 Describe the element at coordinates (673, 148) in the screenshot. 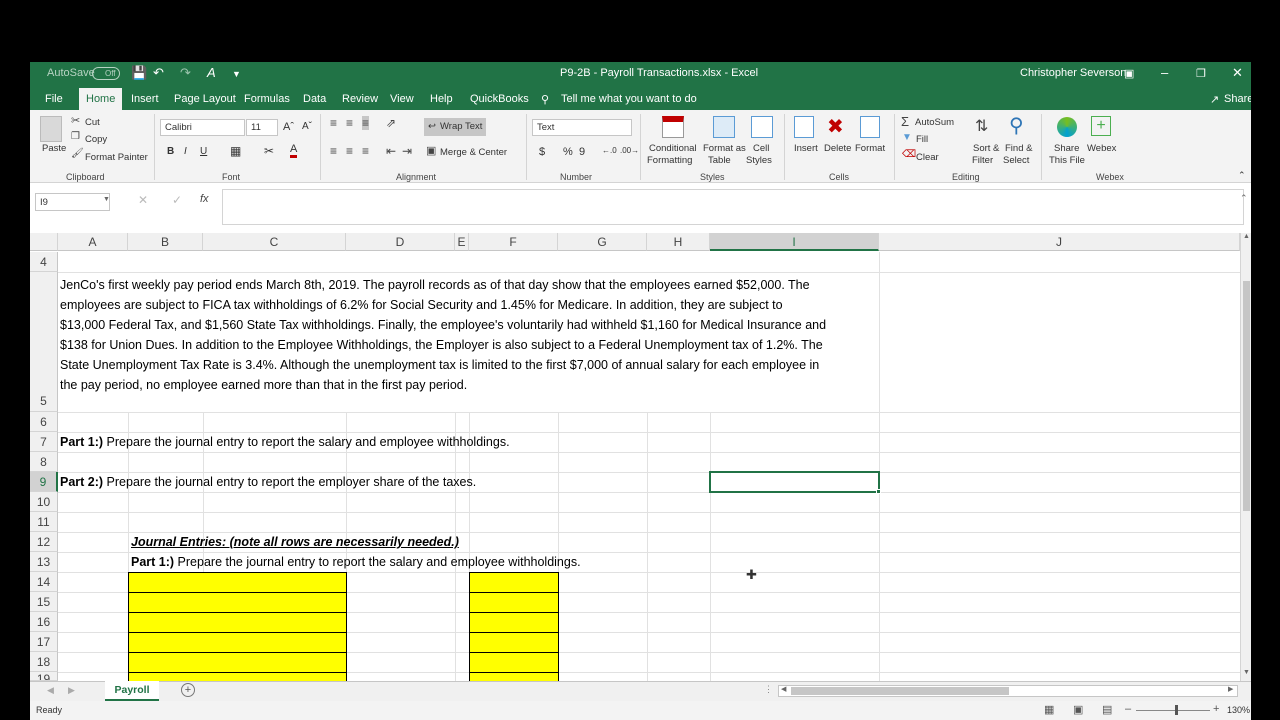

I see `conditional-formatting-label: Conditional` at that location.